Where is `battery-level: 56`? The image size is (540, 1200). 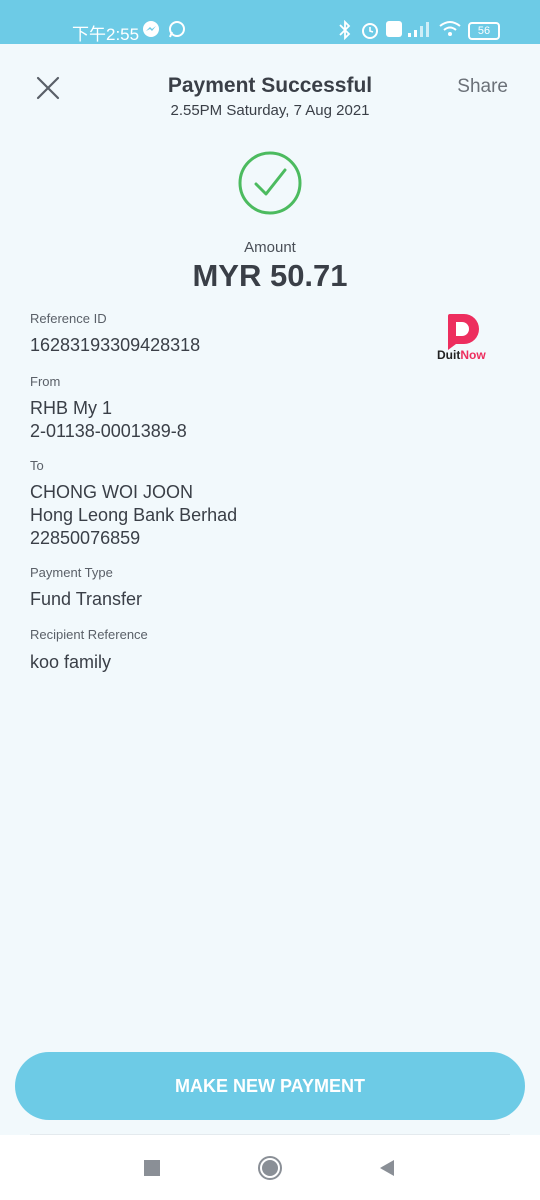
battery-level: 56 is located at coordinates (484, 31).